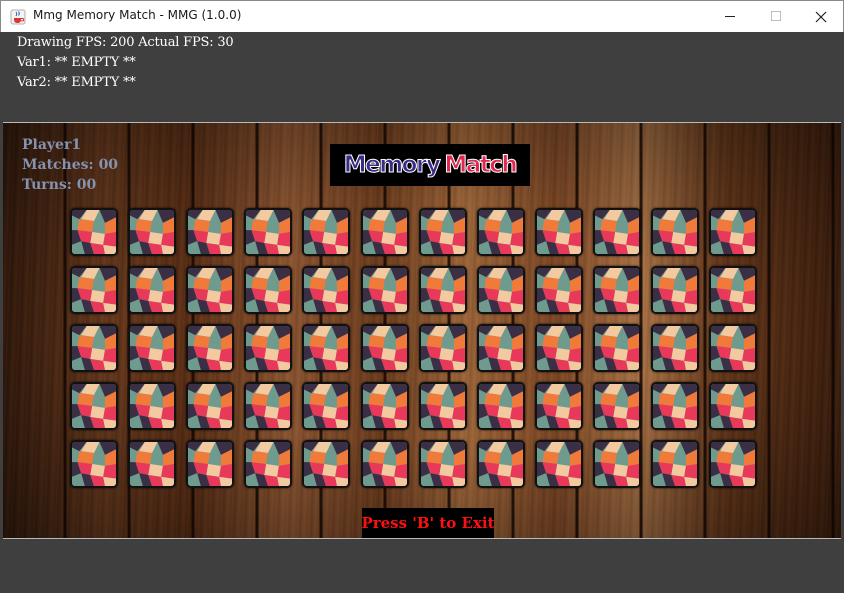 The width and height of the screenshot is (844, 593). I want to click on maximize-icon, so click(775, 16).